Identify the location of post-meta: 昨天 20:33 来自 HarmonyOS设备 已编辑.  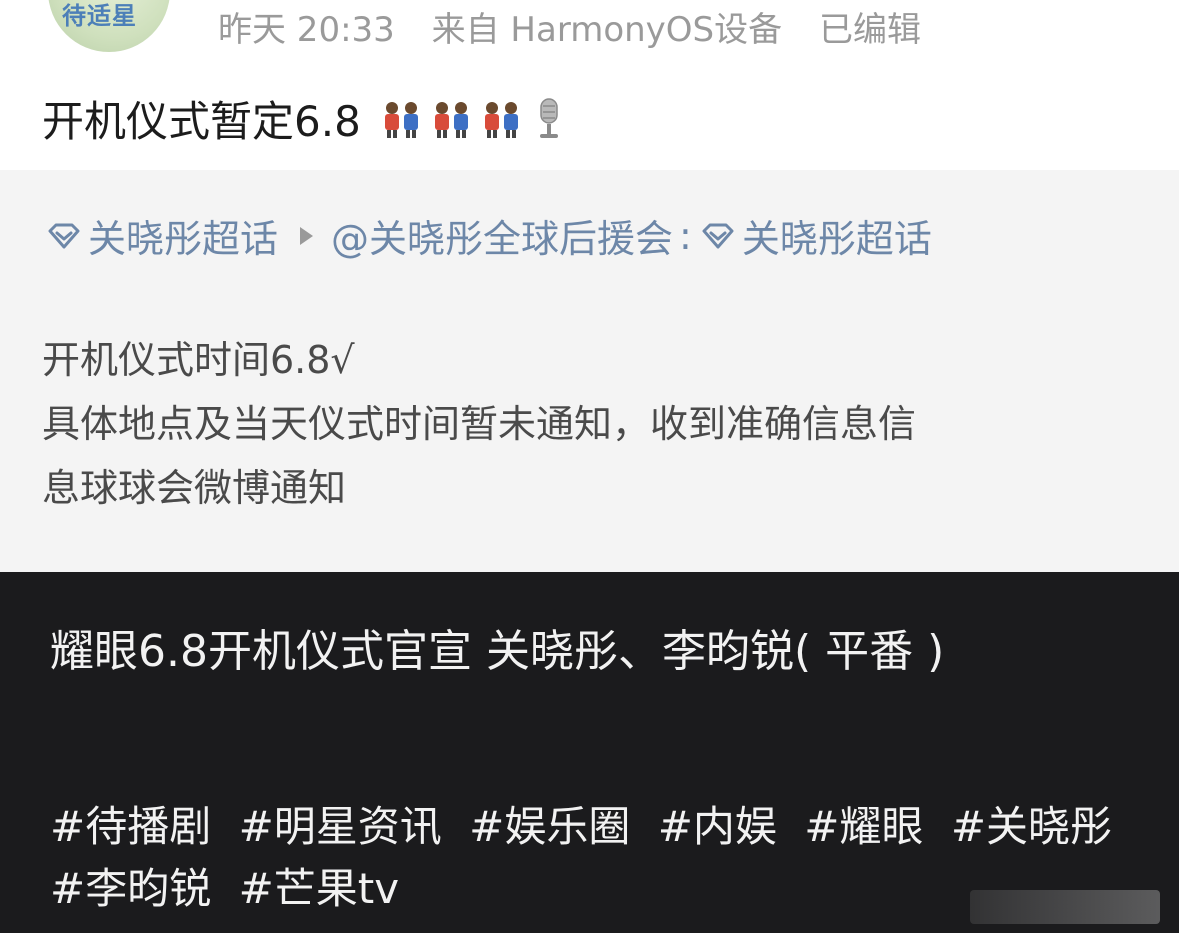
(582, 26).